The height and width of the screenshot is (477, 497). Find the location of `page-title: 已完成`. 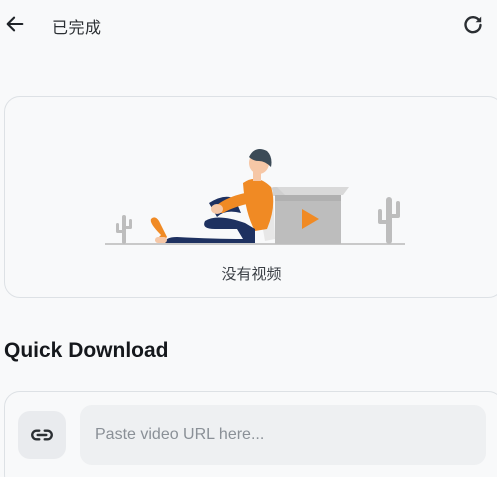

page-title: 已完成 is located at coordinates (77, 27).